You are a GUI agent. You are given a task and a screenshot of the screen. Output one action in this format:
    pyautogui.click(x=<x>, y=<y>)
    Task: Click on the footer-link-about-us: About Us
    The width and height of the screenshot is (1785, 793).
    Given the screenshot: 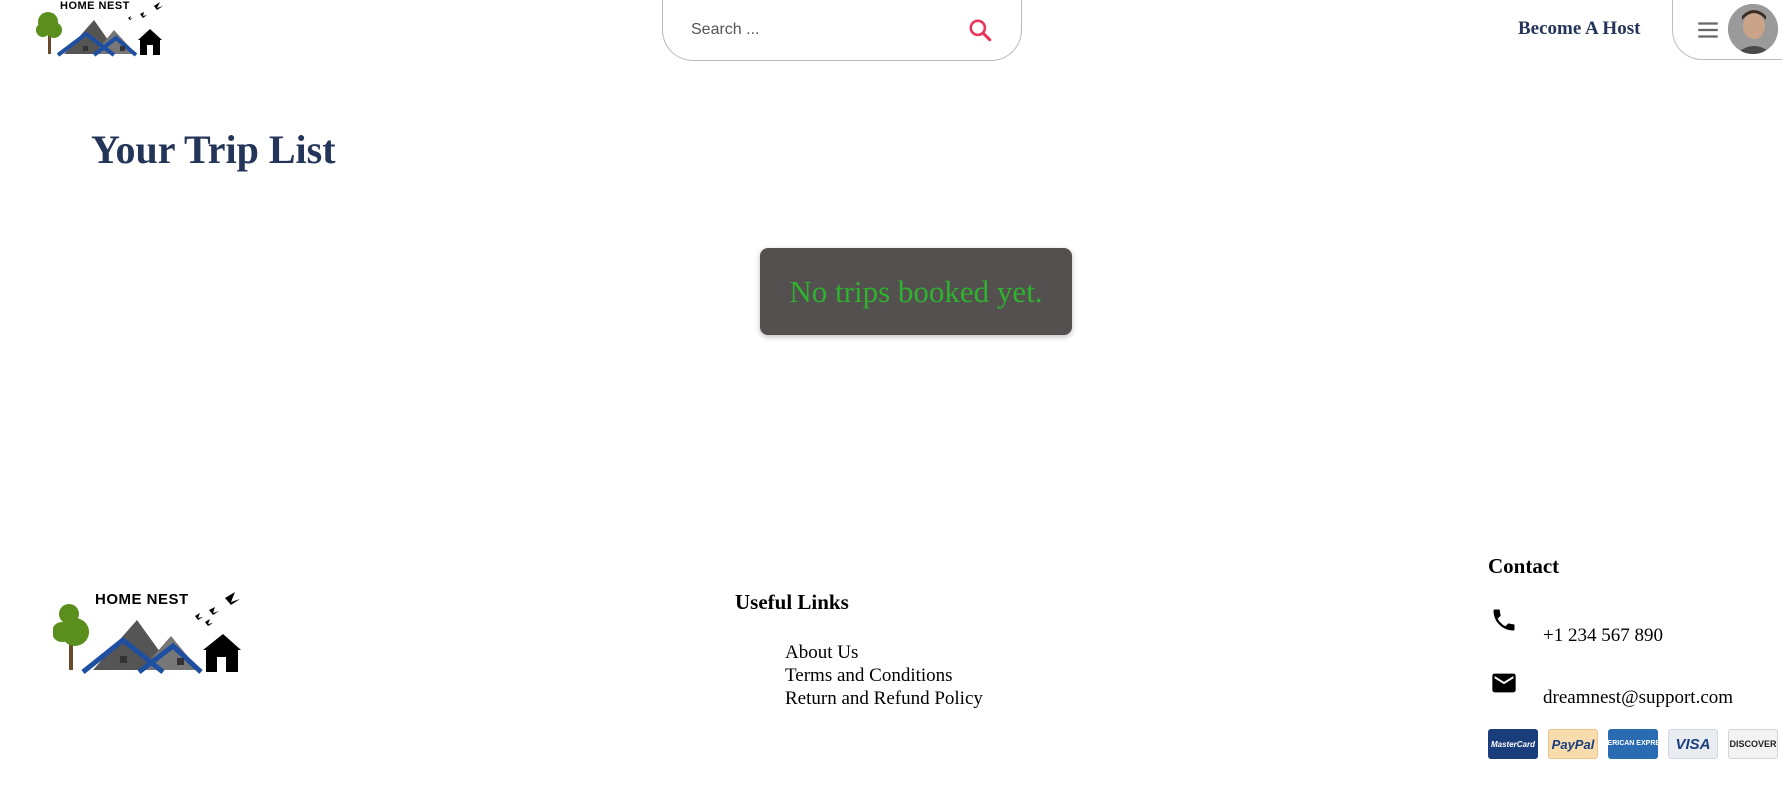 What is the action you would take?
    pyautogui.click(x=884, y=652)
    